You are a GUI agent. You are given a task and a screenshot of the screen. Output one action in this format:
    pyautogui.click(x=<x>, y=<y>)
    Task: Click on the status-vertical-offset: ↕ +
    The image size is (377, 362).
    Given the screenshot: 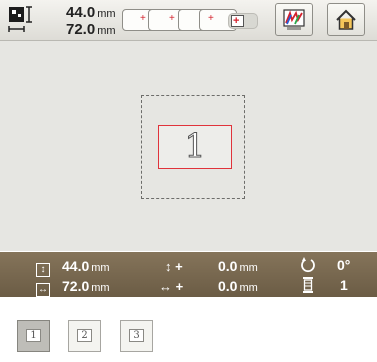 What is the action you would take?
    pyautogui.click(x=177, y=266)
    